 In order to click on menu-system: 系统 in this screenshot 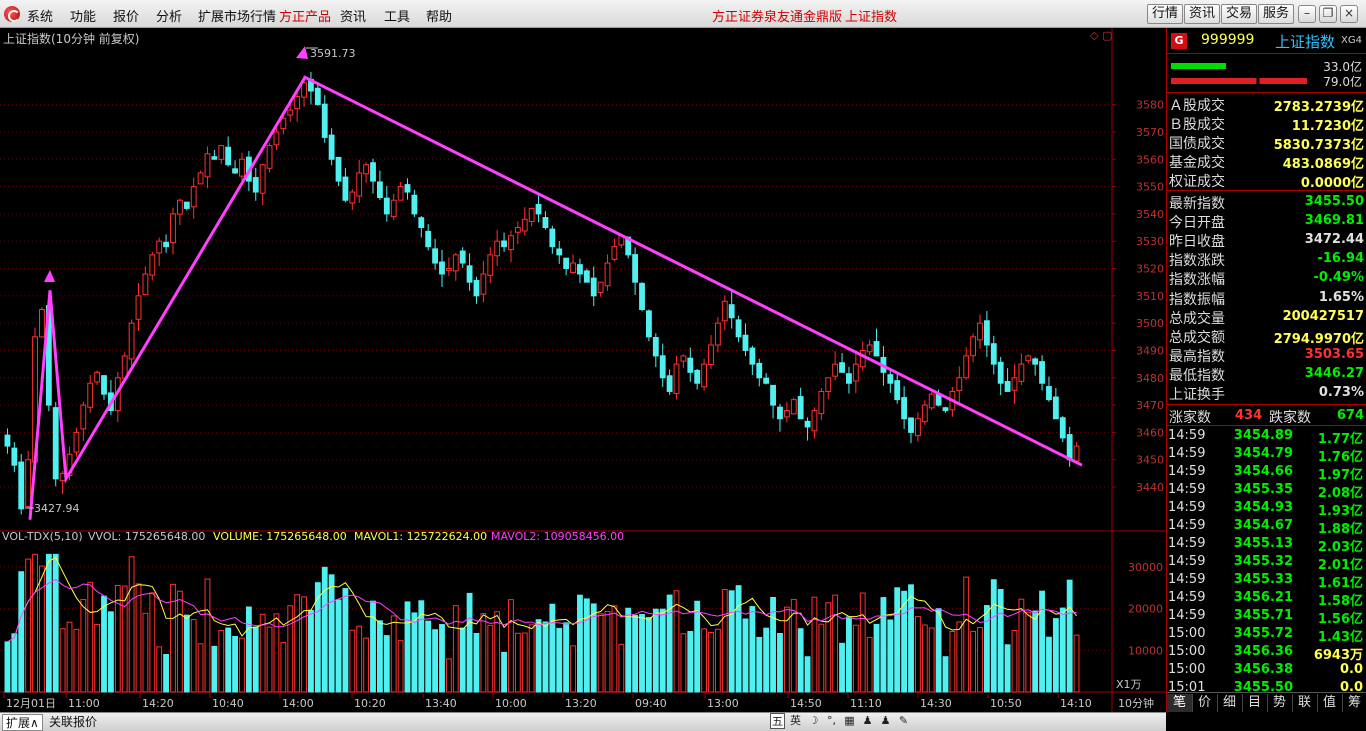, I will do `click(40, 15)`.